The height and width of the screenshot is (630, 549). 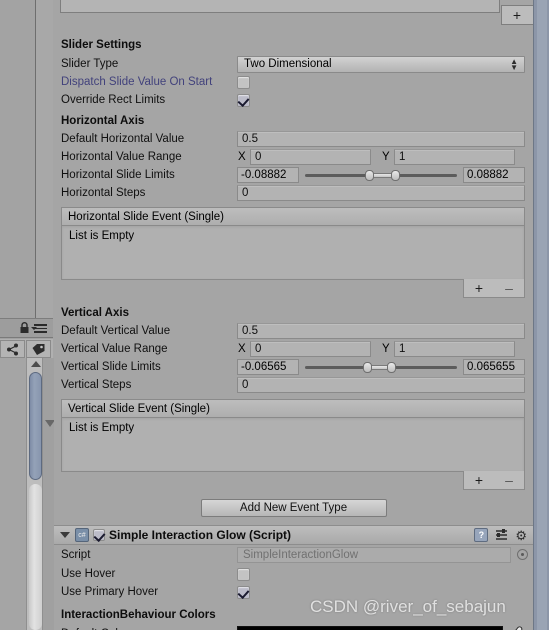 I want to click on scrollbar-track, so click(x=35, y=557).